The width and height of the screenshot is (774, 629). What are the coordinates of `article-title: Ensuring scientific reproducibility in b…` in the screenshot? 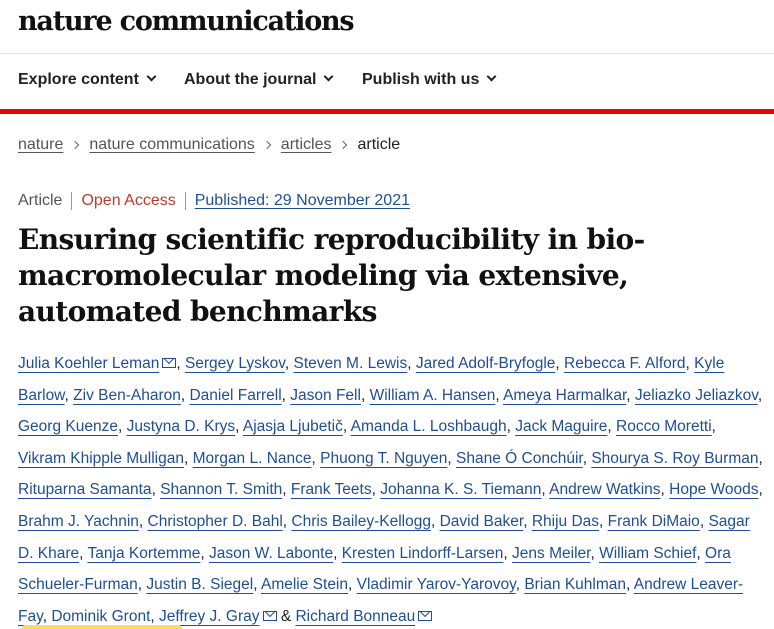 It's located at (331, 275).